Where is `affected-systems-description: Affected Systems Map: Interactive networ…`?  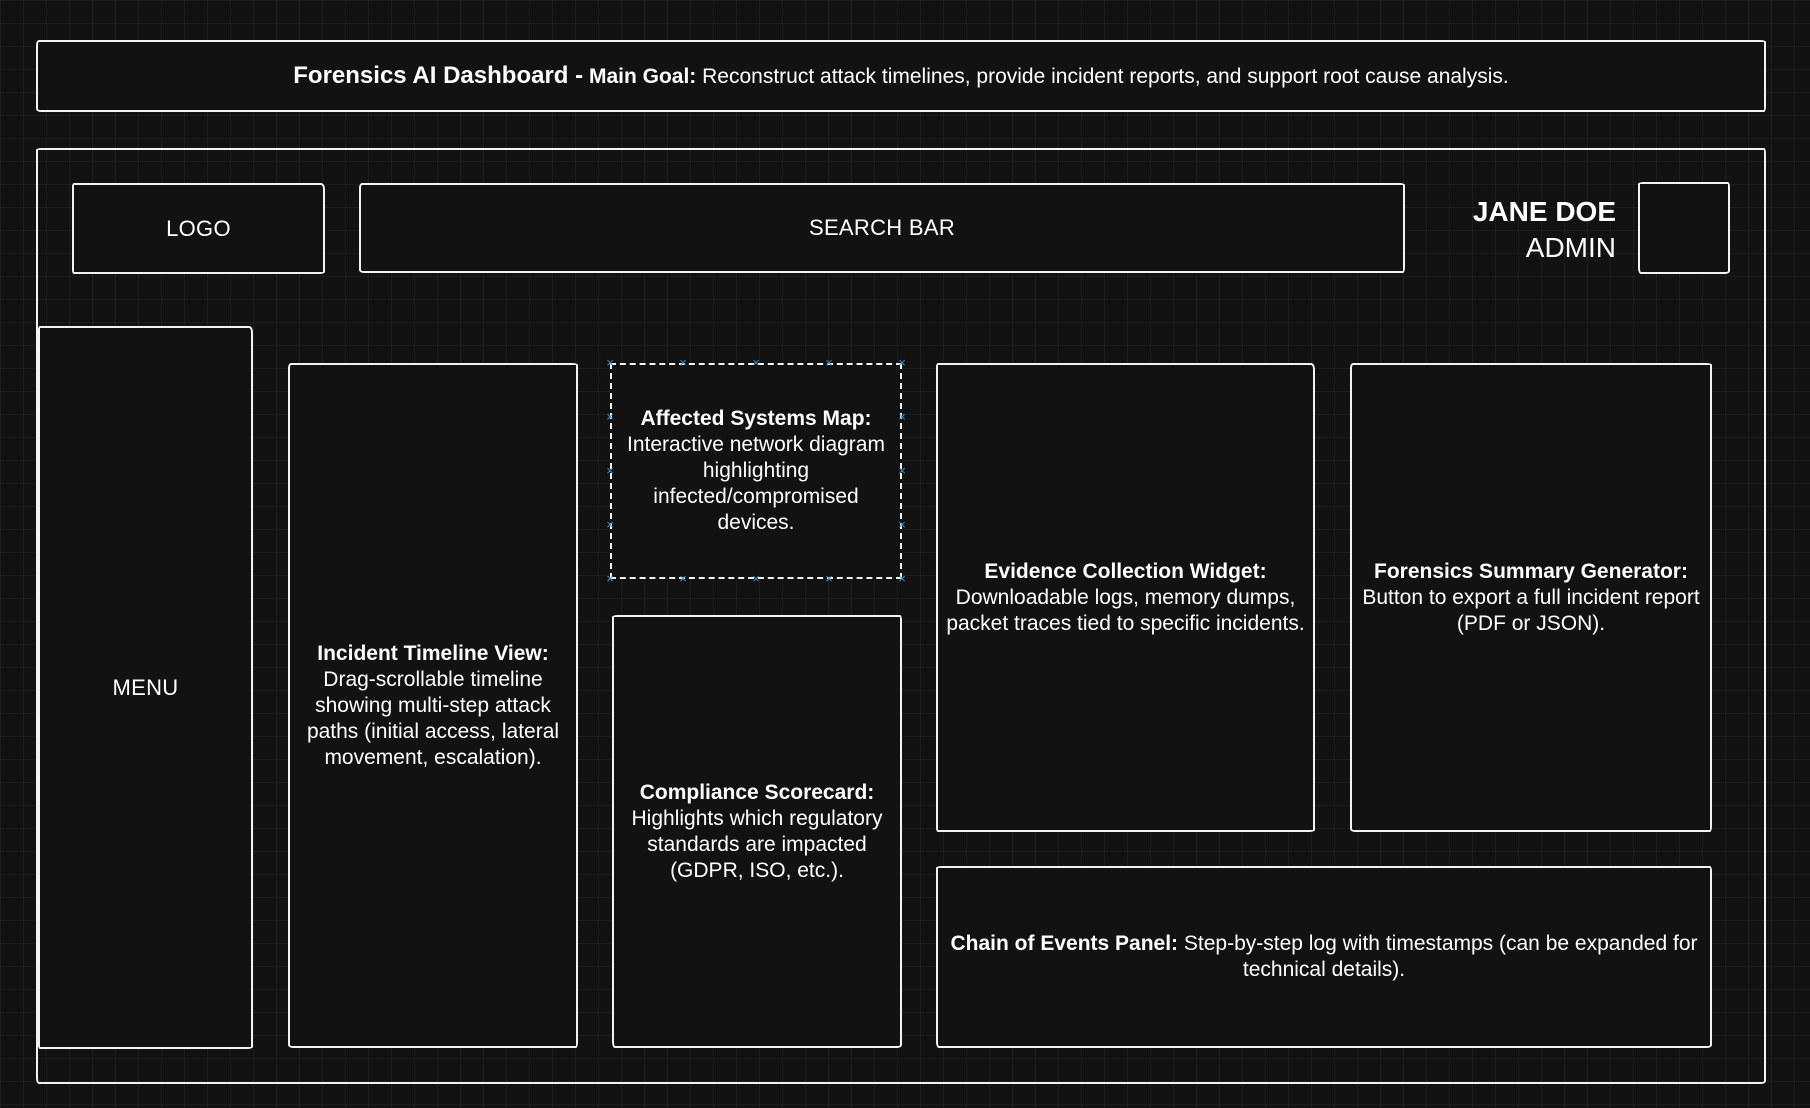
affected-systems-description: Affected Systems Map: Interactive networ… is located at coordinates (756, 471).